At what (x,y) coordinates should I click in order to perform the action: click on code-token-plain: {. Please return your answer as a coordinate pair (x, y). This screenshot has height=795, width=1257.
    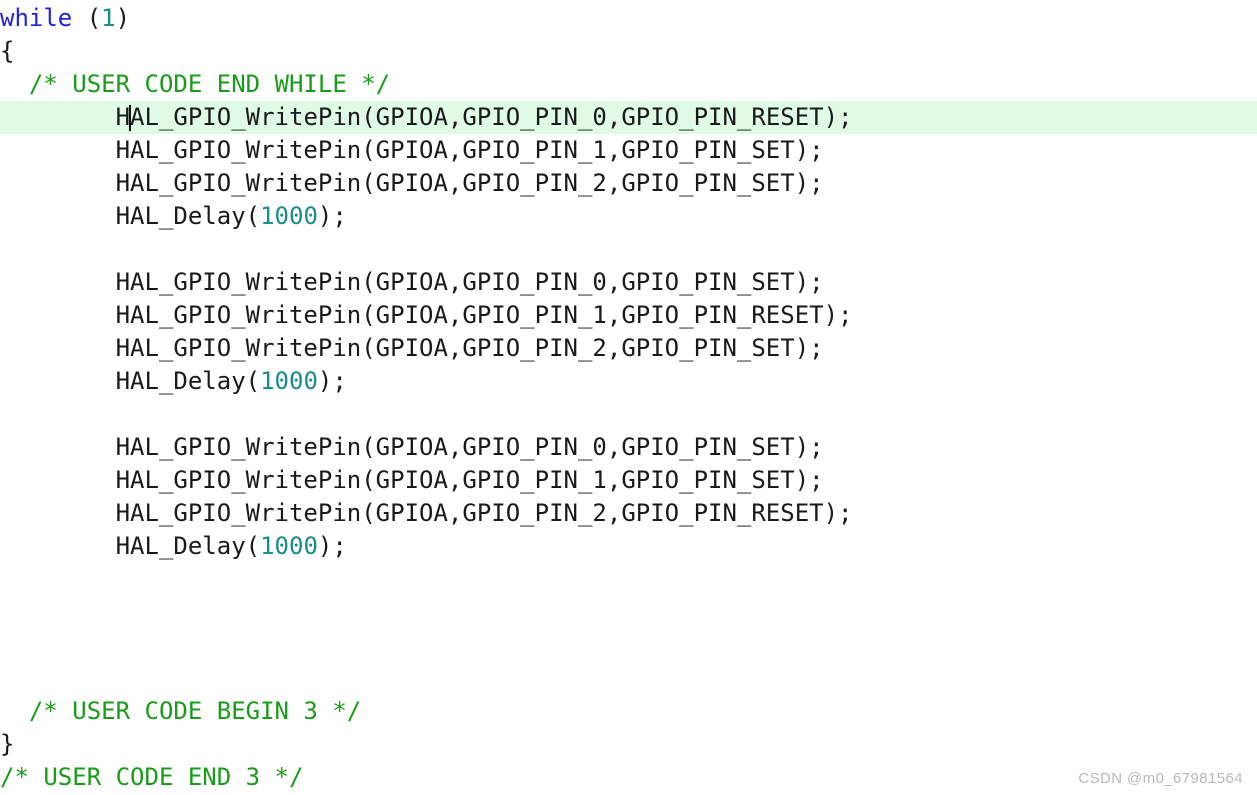
    Looking at the image, I should click on (7, 51).